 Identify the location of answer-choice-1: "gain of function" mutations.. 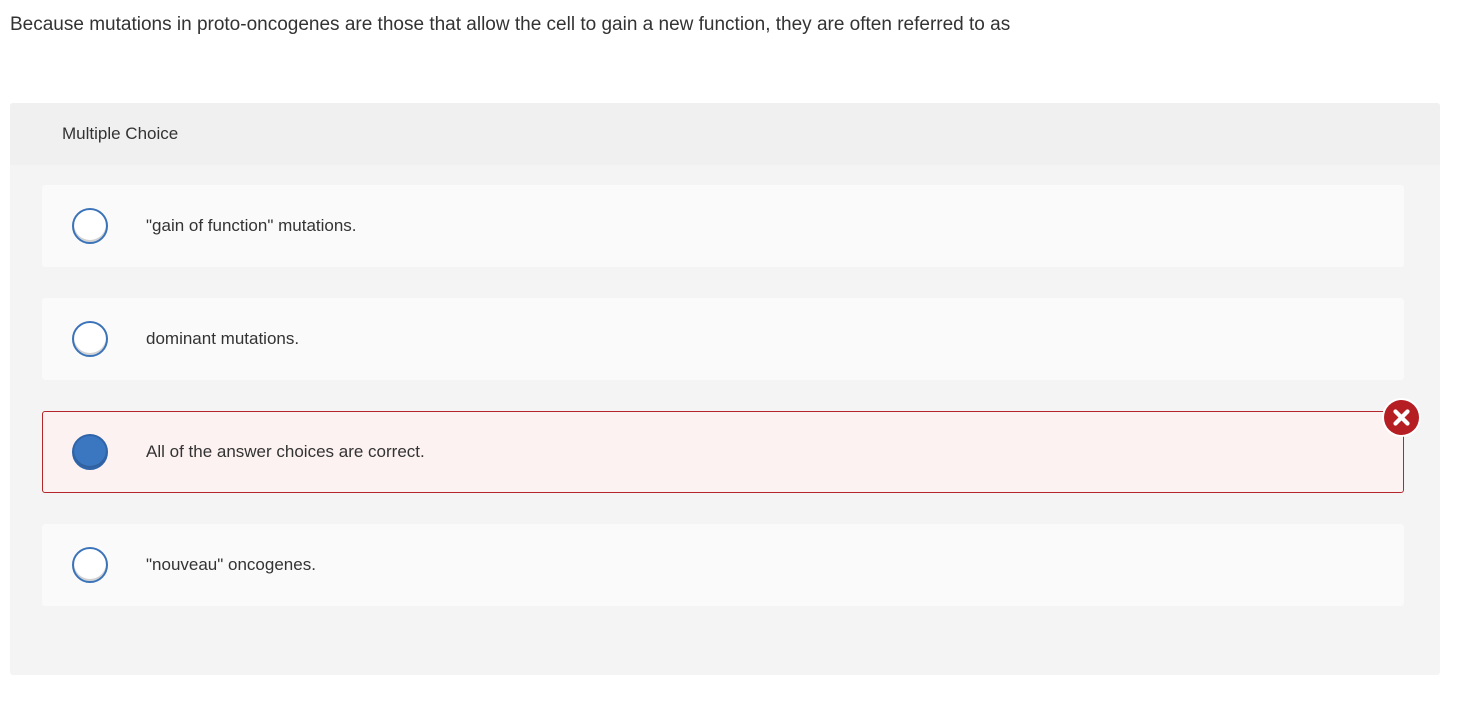
(723, 226).